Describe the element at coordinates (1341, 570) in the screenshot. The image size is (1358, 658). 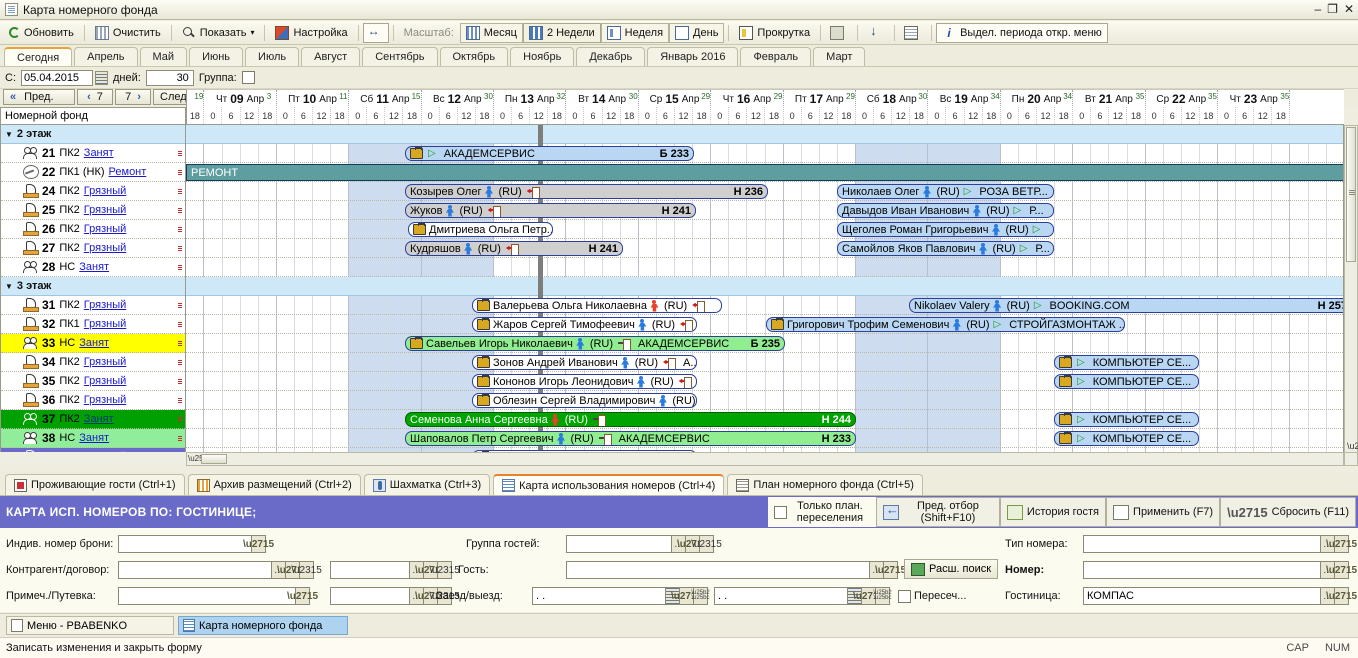
I see `room-clear-button: \u2715` at that location.